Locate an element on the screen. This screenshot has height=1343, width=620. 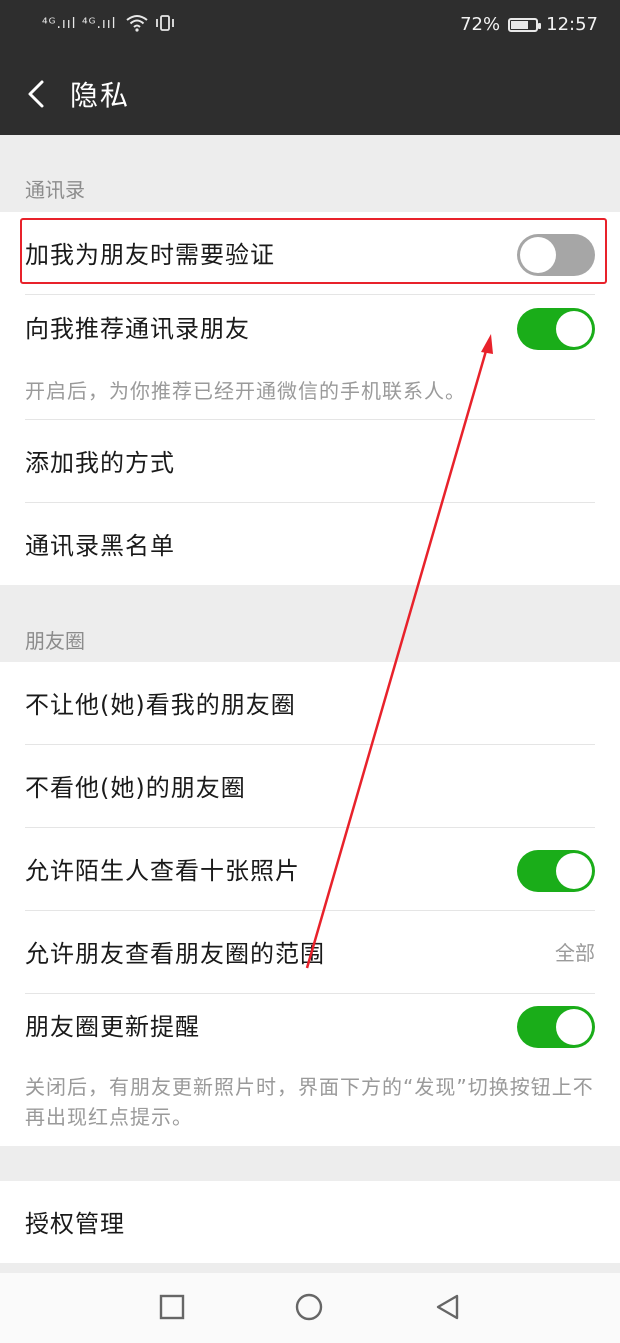
annotation-arrow is located at coordinates (399, 651).